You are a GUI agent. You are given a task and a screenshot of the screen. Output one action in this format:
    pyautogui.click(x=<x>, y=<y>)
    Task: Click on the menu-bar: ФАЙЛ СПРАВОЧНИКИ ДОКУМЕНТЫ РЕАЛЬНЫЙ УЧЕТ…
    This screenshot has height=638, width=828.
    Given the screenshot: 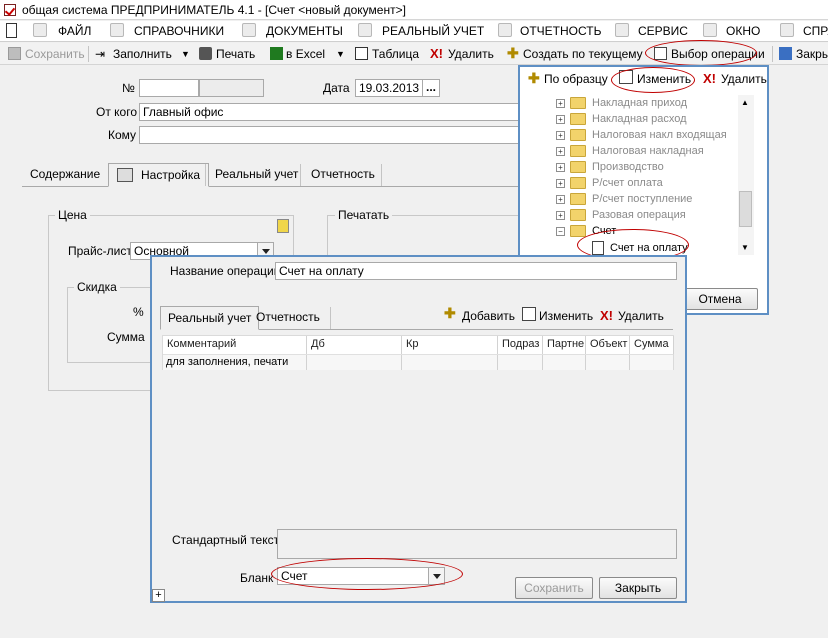 What is the action you would take?
    pyautogui.click(x=414, y=31)
    